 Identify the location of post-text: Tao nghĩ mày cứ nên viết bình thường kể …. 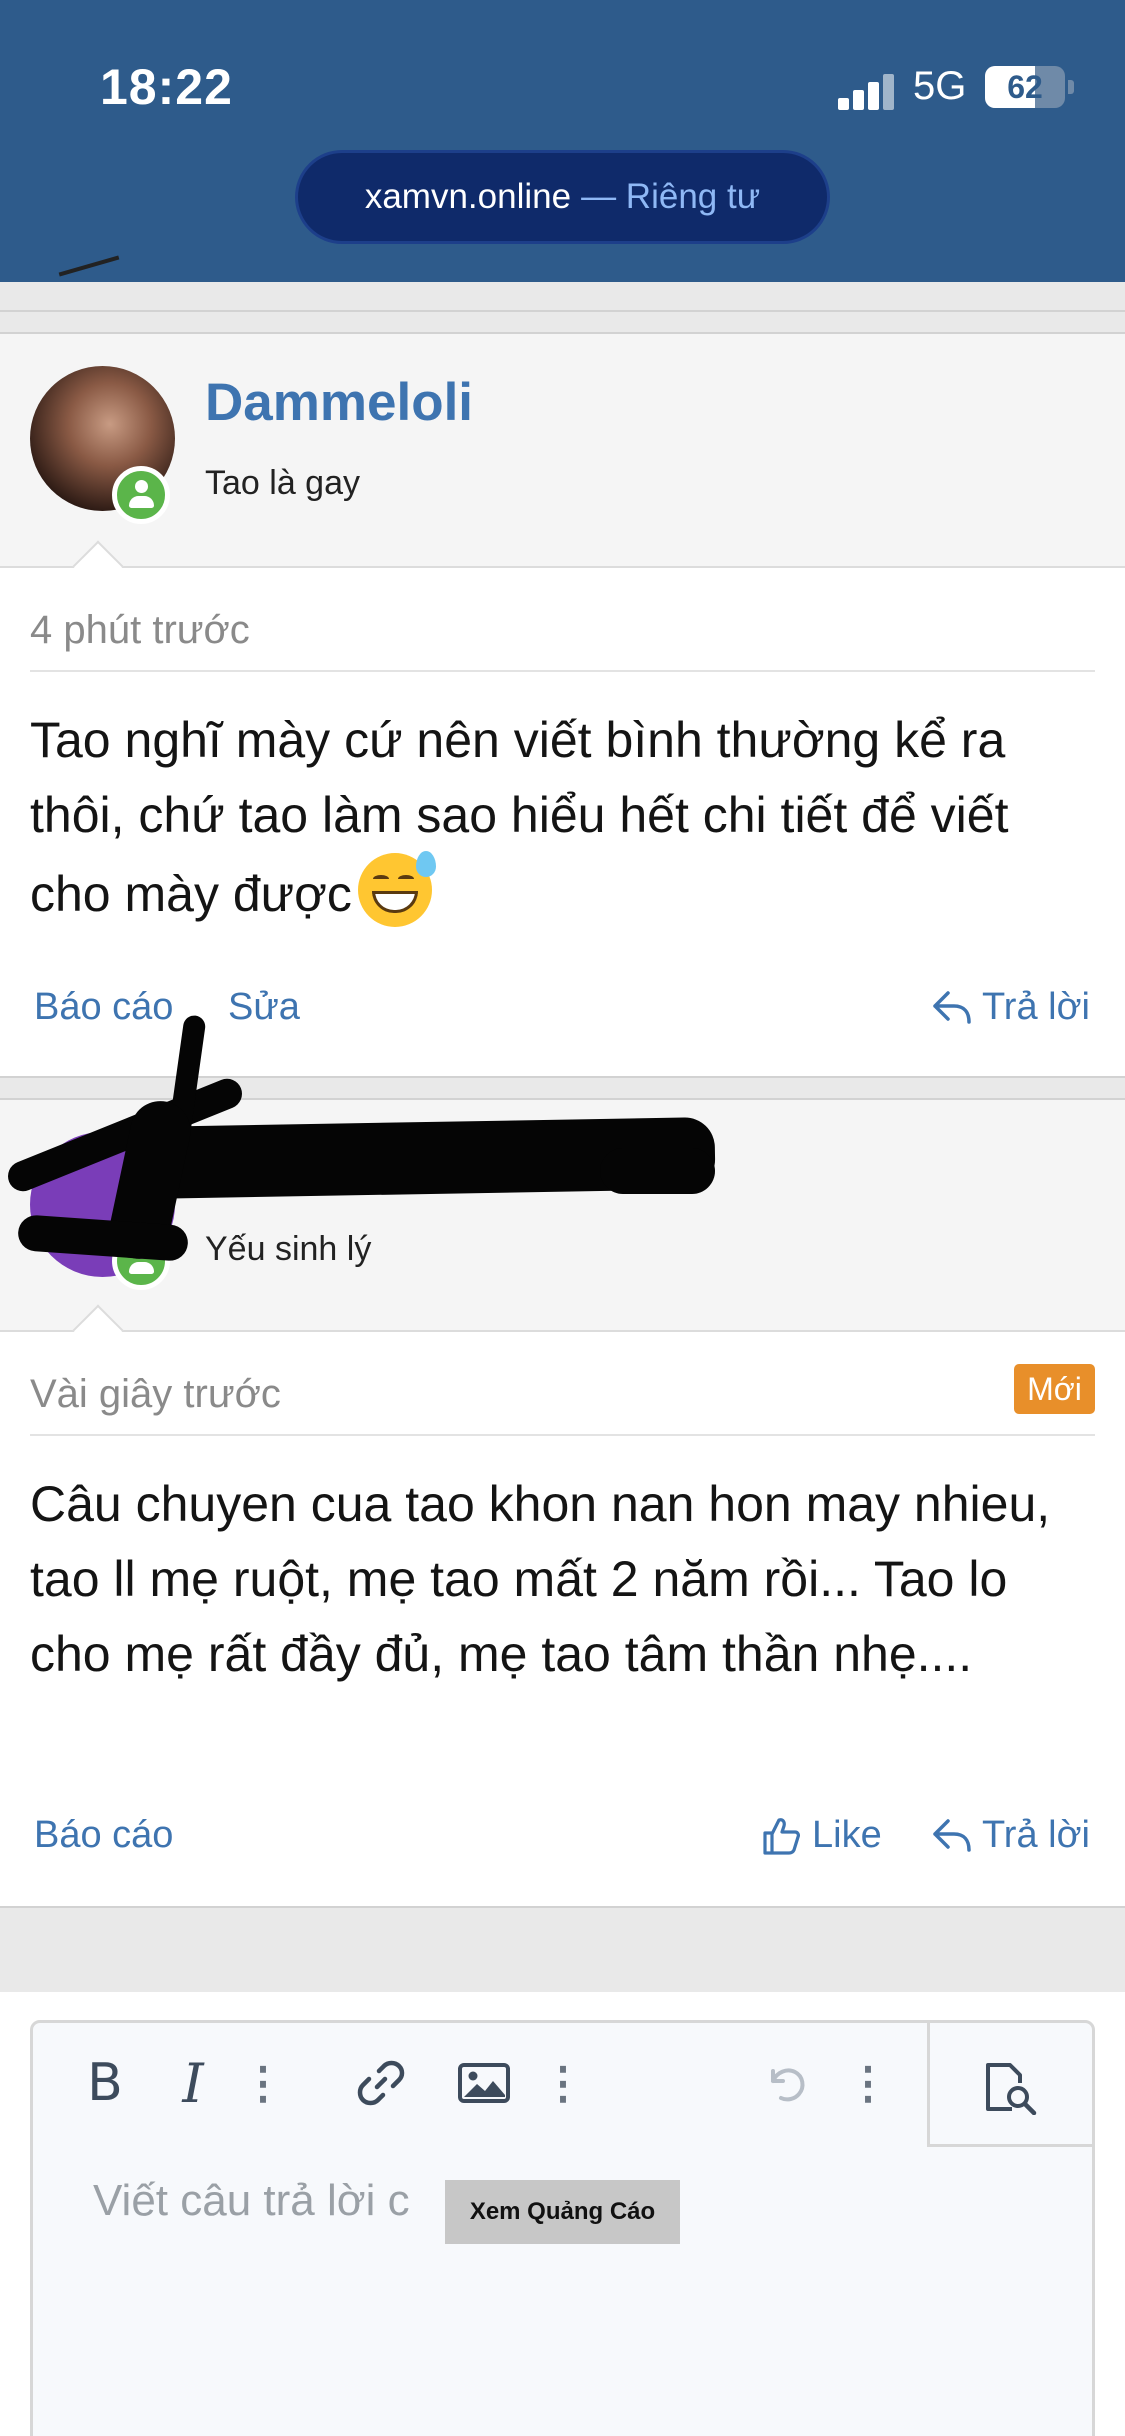
(519, 817).